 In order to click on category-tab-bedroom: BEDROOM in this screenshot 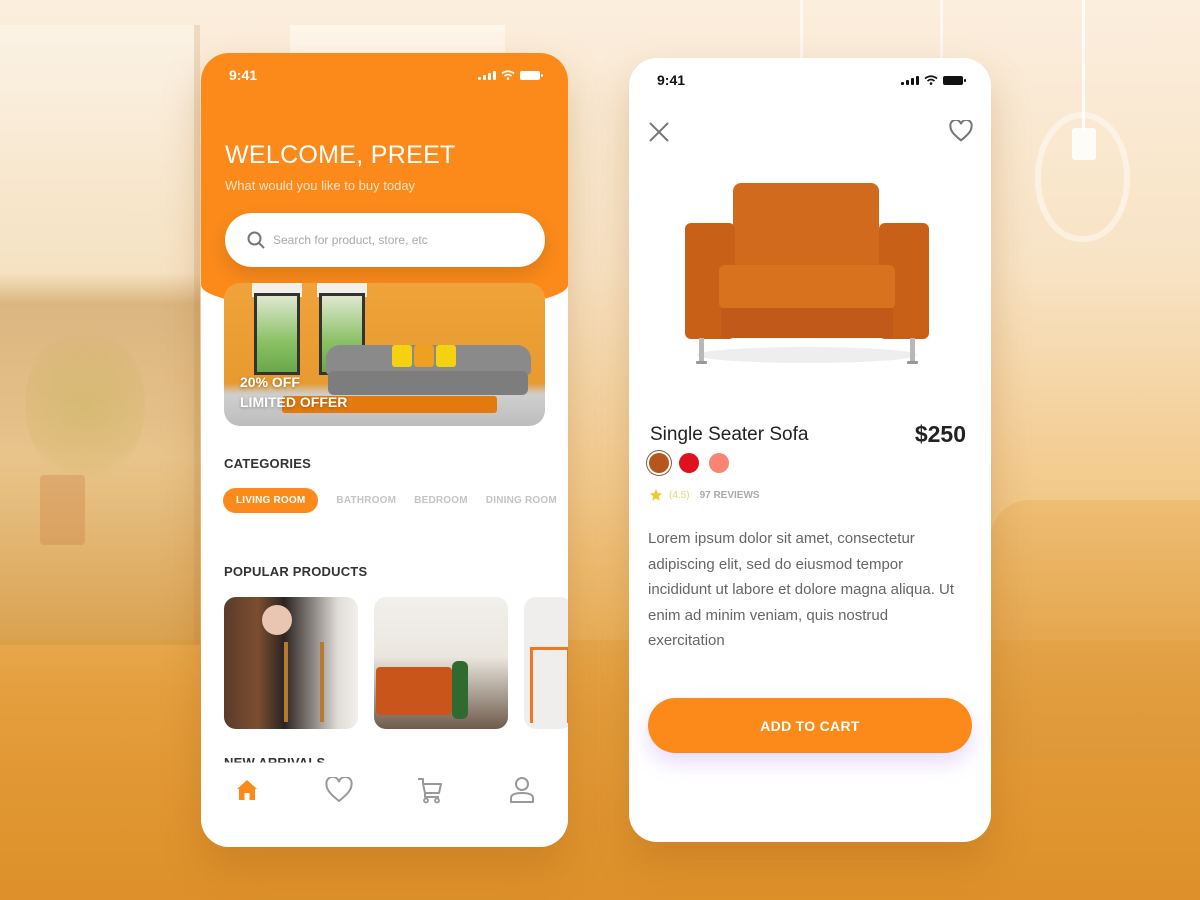, I will do `click(441, 500)`.